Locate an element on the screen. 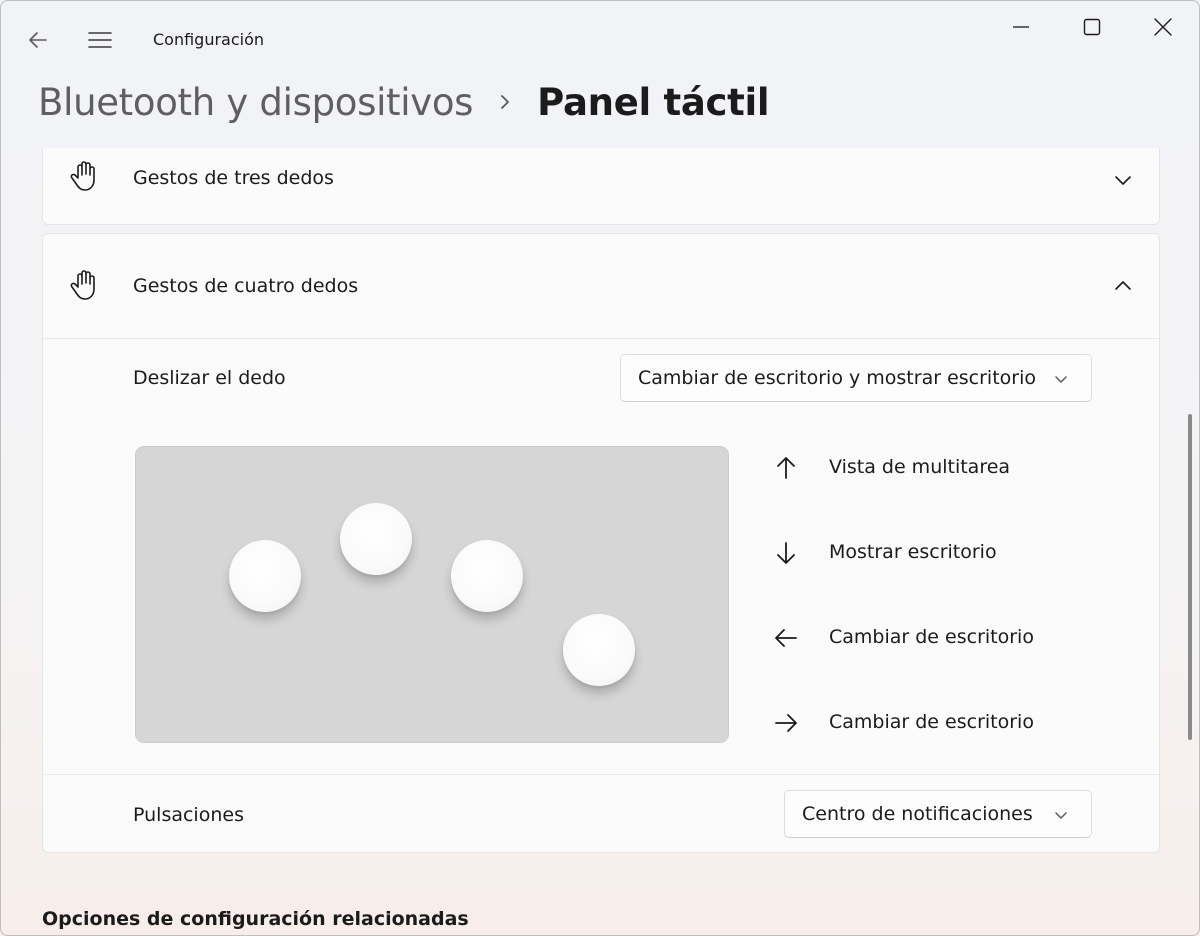 Image resolution: width=1200 pixels, height=936 pixels. expand-button is located at coordinates (1123, 180).